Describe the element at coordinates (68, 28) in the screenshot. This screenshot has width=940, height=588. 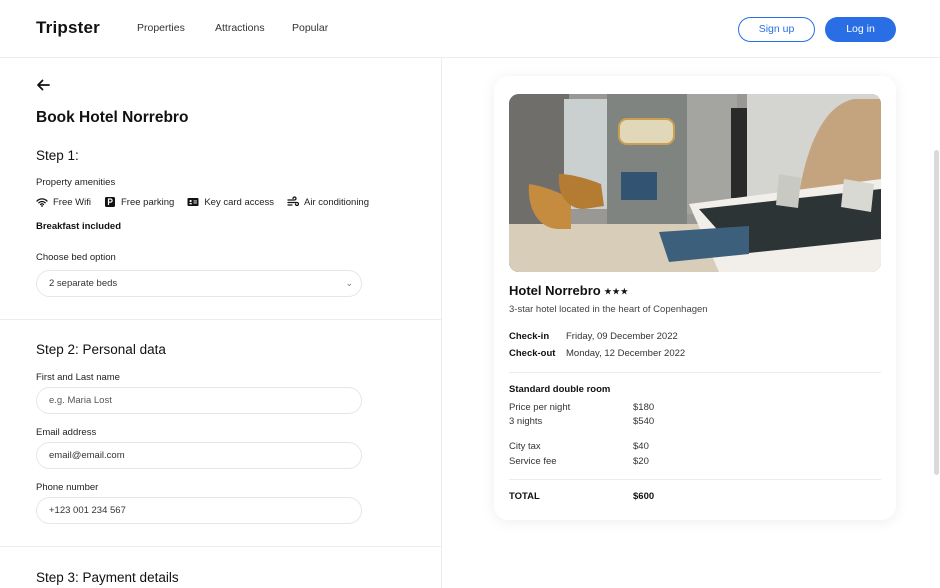
I see `logo: Tripster` at that location.